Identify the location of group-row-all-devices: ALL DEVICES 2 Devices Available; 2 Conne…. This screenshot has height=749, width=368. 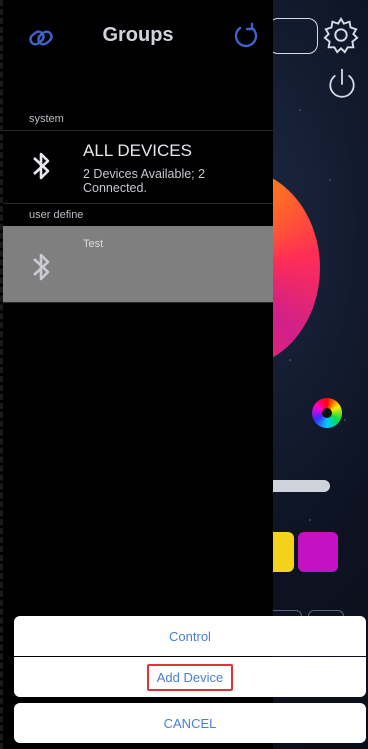
(138, 167).